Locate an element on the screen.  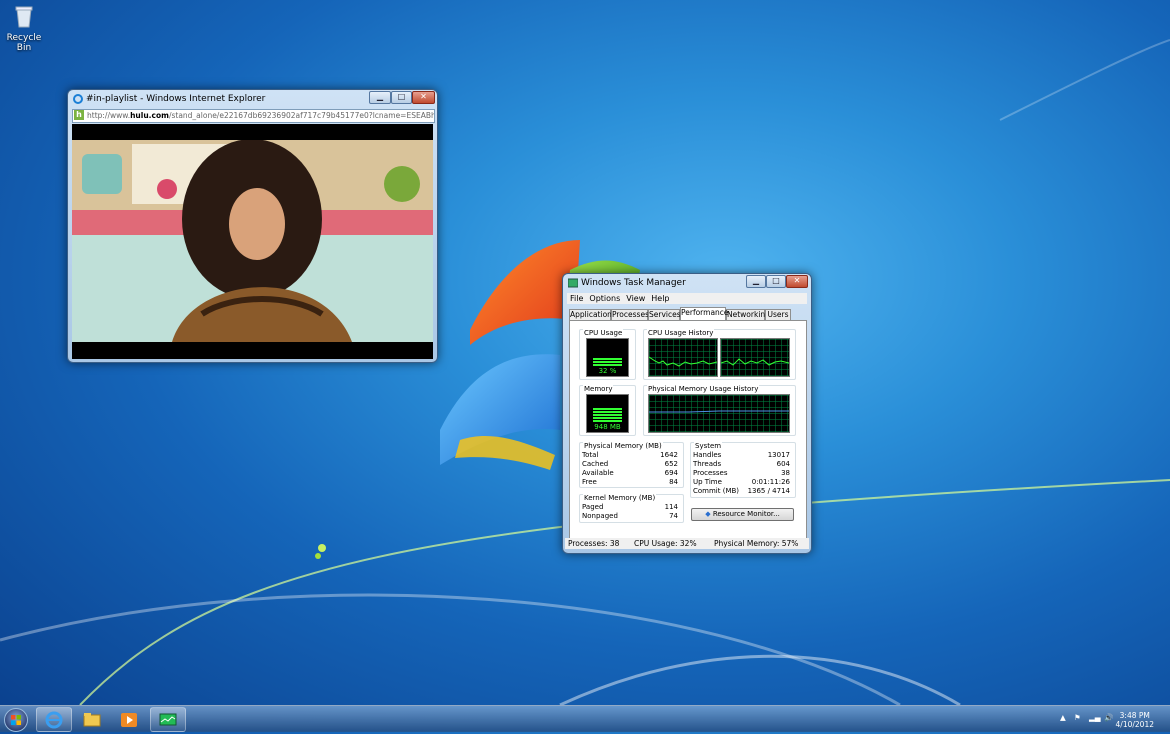
stat-row: Nonpaged 74 is located at coordinates (630, 516).